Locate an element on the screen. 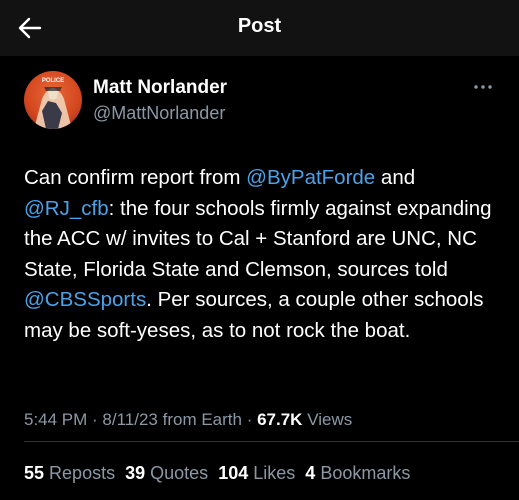 Image resolution: width=519 pixels, height=500 pixels. quotes-stat: 39 Quotes is located at coordinates (166, 473).